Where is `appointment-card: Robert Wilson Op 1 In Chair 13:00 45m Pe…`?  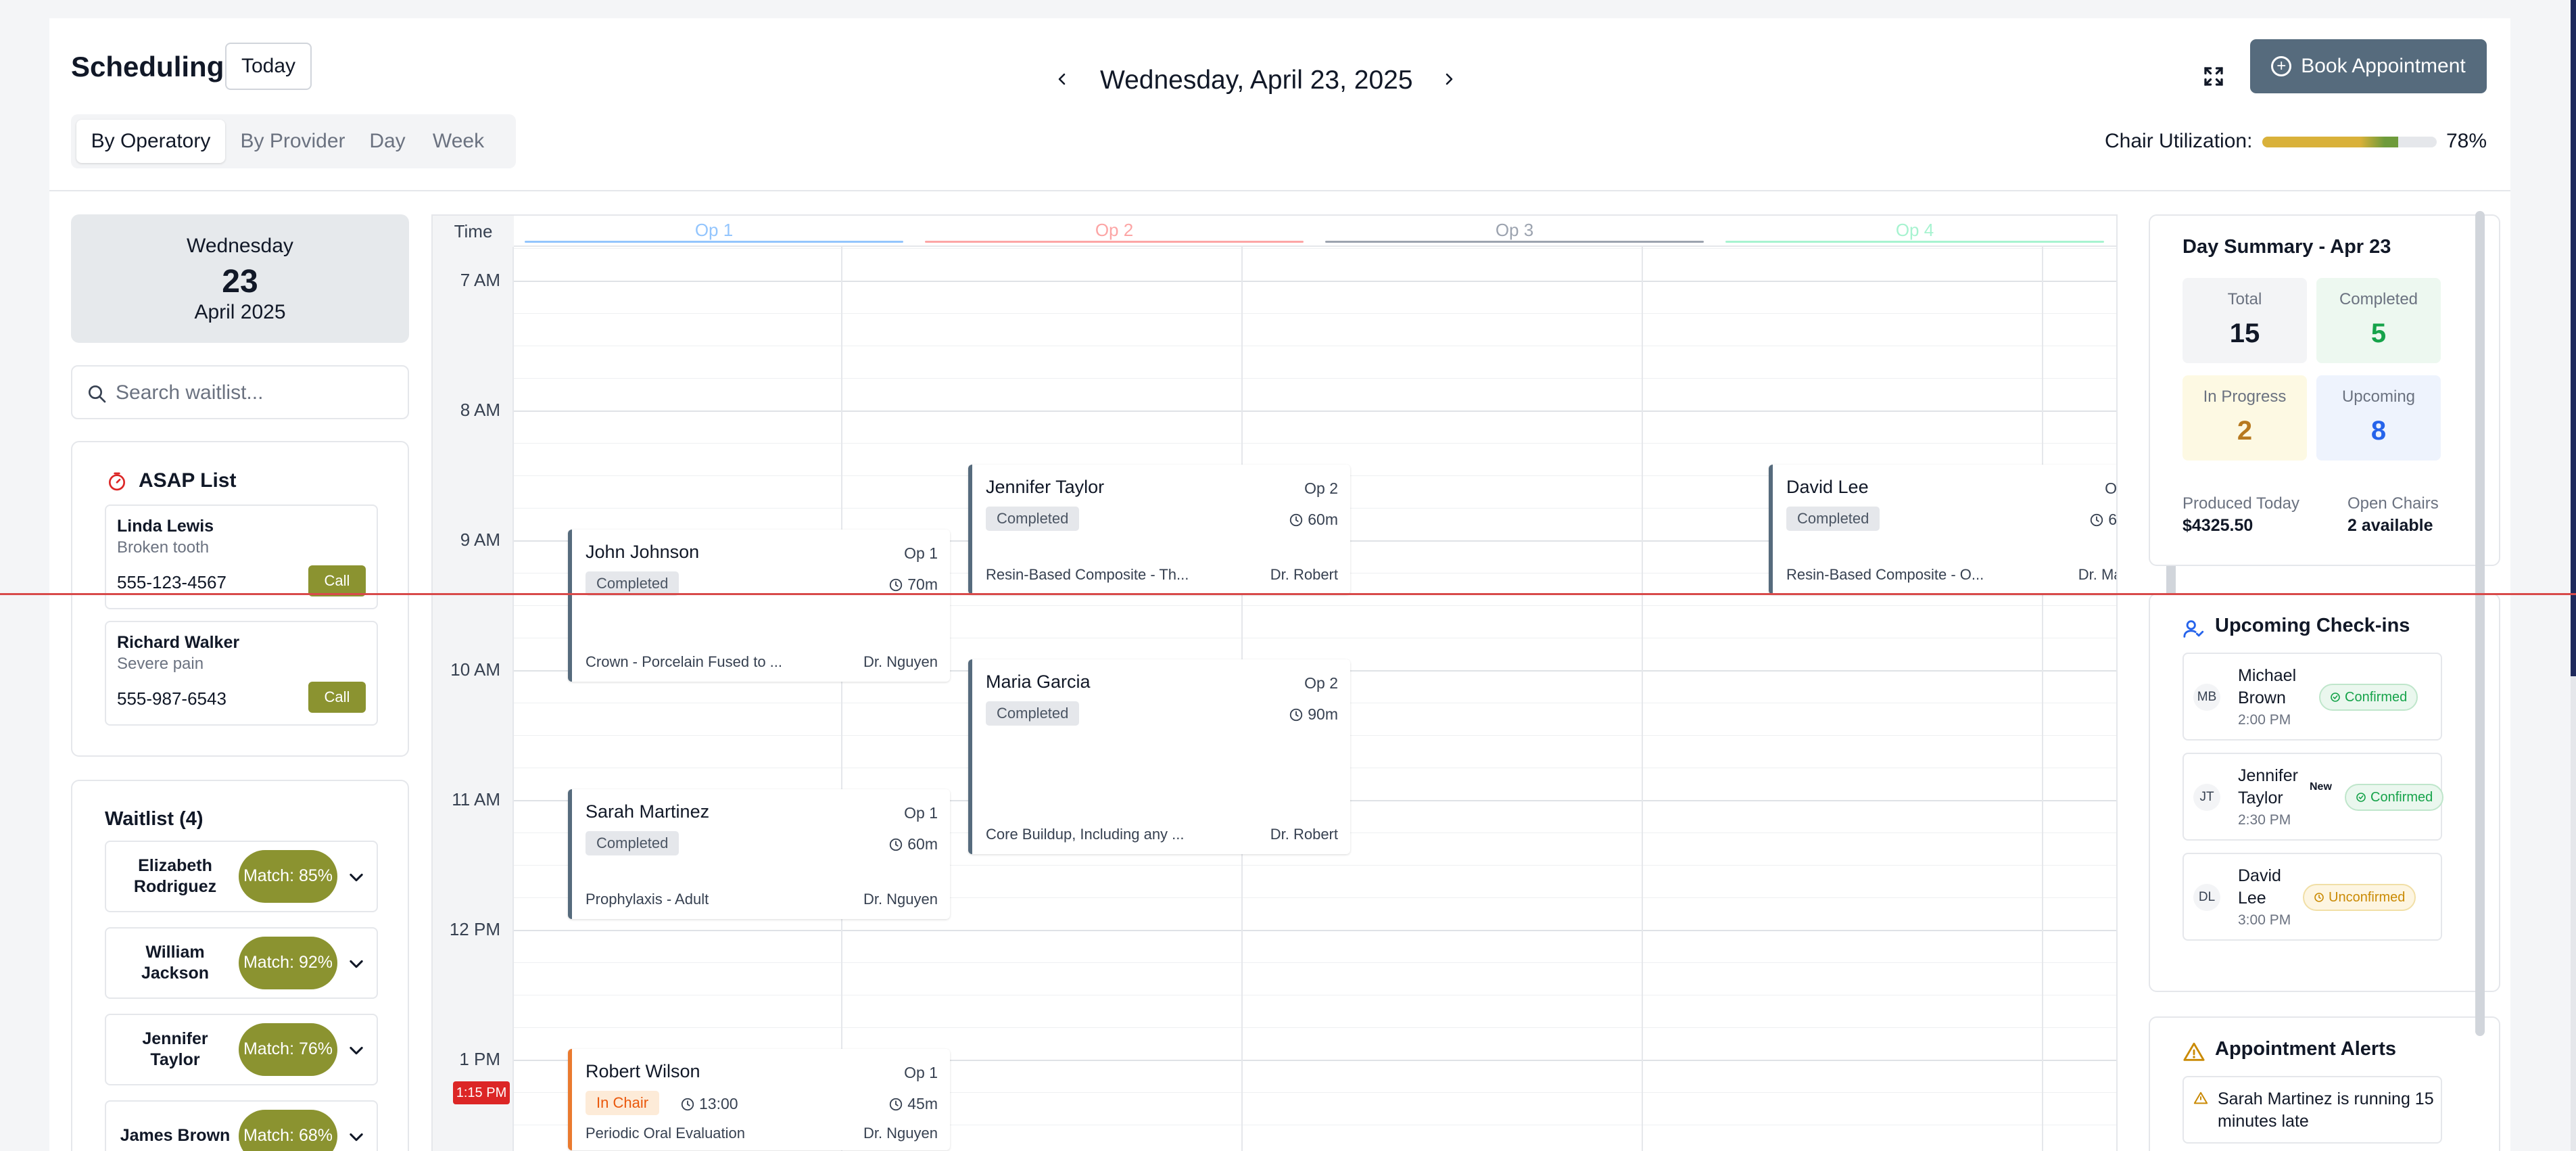 appointment-card: Robert Wilson Op 1 In Chair 13:00 45m Pe… is located at coordinates (759, 1099).